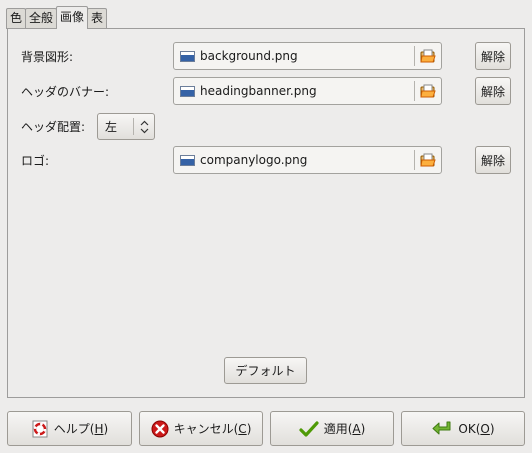 Image resolution: width=532 pixels, height=453 pixels. I want to click on release-logo-button: 解除, so click(493, 160).